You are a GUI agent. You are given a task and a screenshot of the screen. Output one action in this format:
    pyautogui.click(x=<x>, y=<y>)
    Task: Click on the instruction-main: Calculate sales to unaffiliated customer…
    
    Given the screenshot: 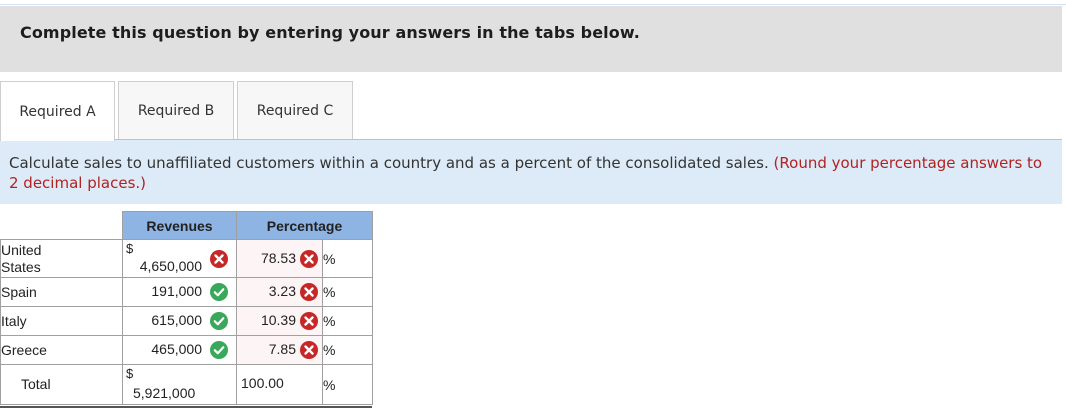 What is the action you would take?
    pyautogui.click(x=389, y=163)
    